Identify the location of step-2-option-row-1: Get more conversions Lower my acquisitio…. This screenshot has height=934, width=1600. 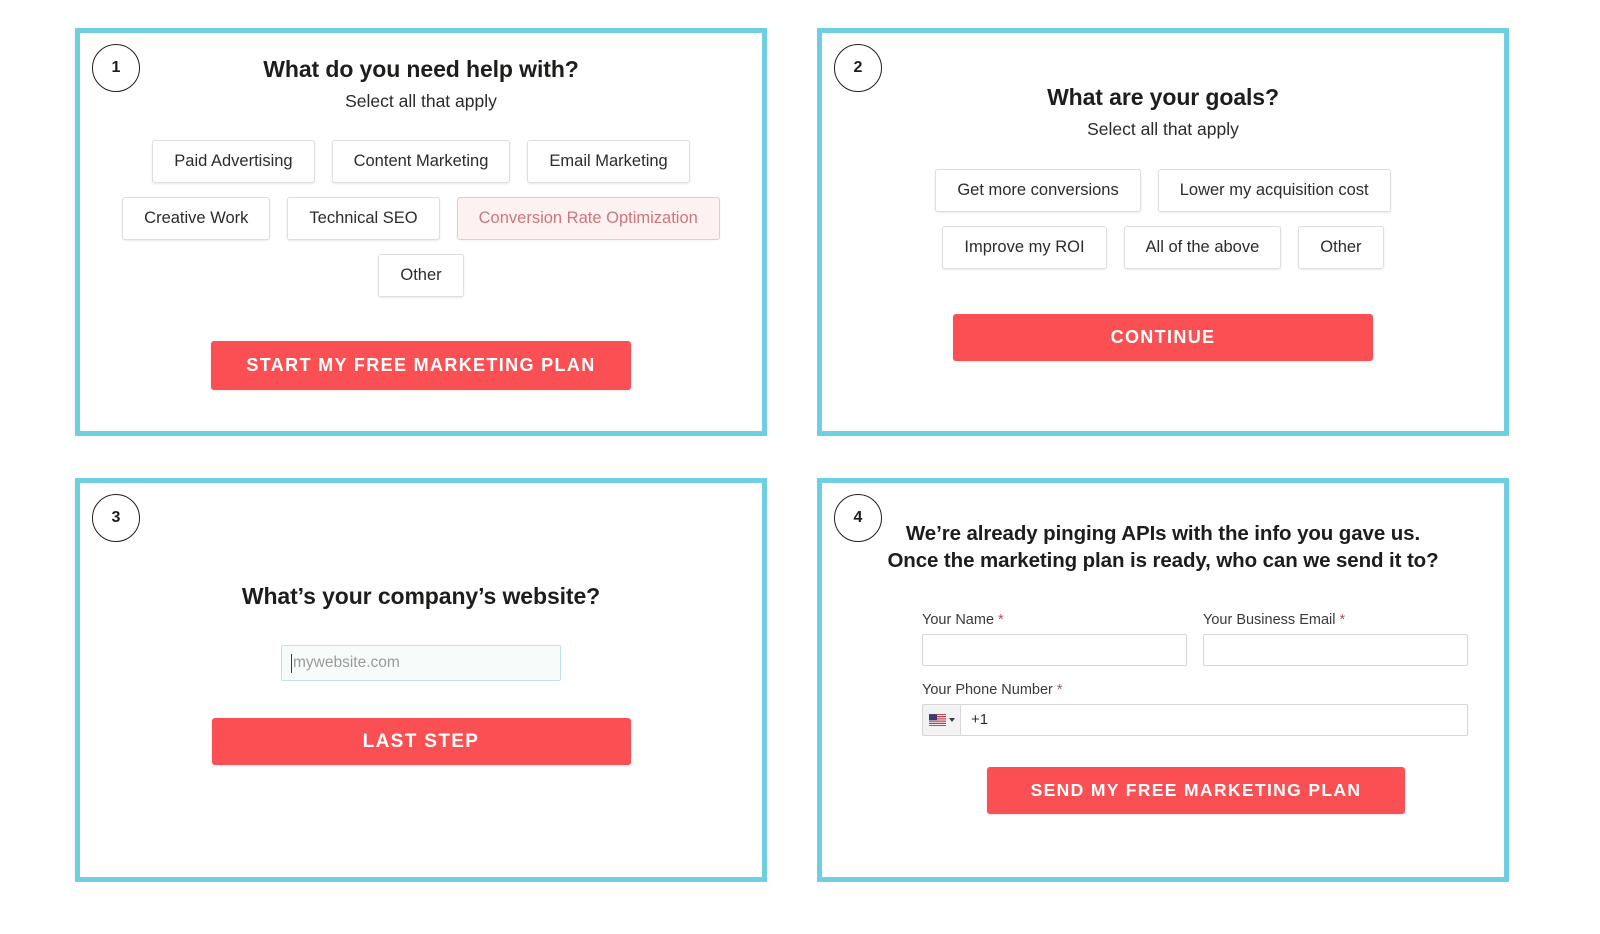
(1163, 190).